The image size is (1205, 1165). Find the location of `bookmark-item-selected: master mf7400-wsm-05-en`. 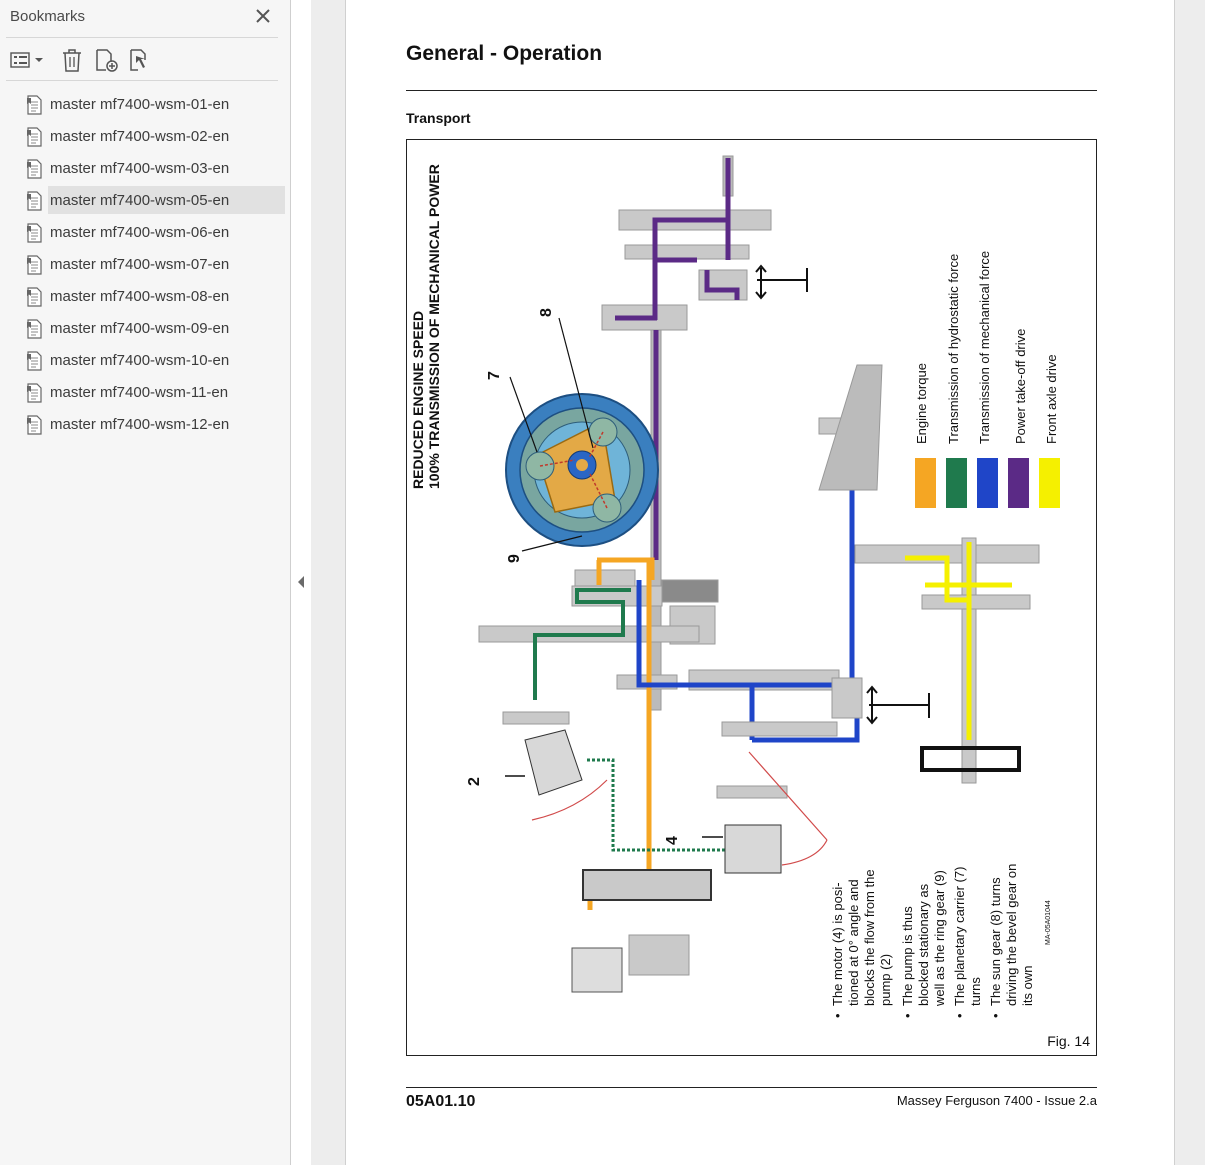

bookmark-item-selected: master mf7400-wsm-05-en is located at coordinates (153, 200).